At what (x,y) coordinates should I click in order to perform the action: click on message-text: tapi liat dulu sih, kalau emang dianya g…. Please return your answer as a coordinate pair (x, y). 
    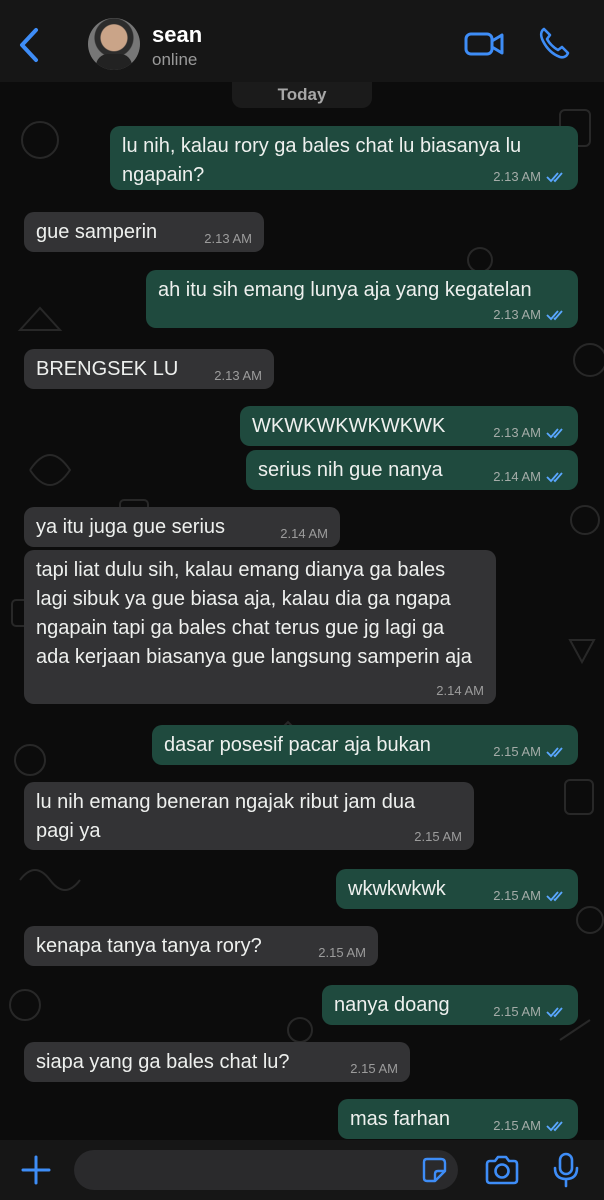
    Looking at the image, I should click on (254, 613).